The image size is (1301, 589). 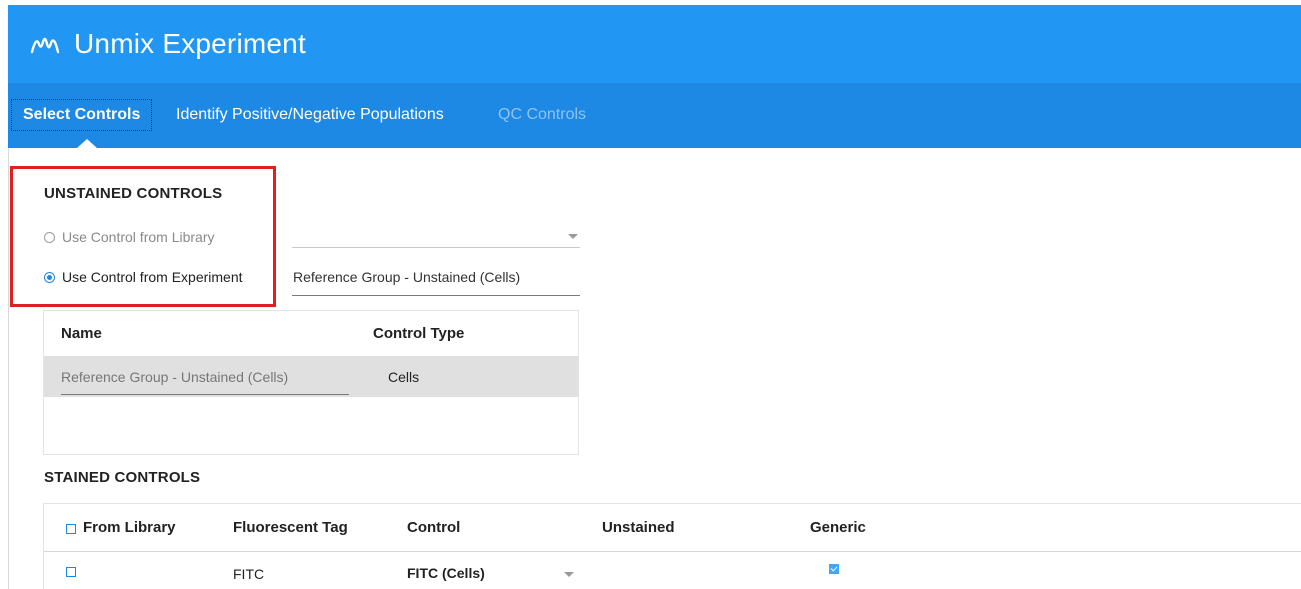 What do you see at coordinates (542, 114) in the screenshot?
I see `tab-qc-controls: QC Controls` at bounding box center [542, 114].